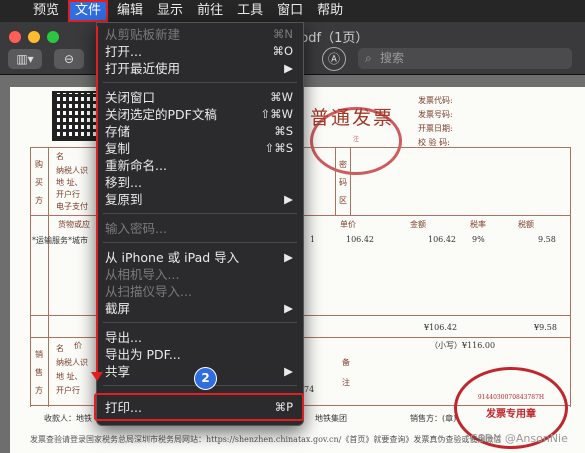 This screenshot has height=453, width=585. What do you see at coordinates (545, 327) in the screenshot?
I see `tax-total: ¥9.58` at bounding box center [545, 327].